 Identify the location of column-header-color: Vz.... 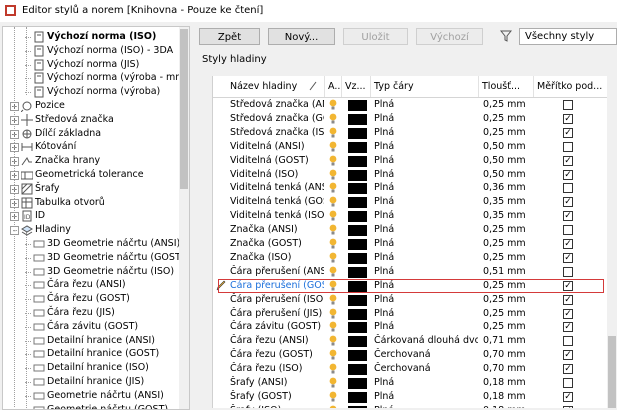
(356, 87).